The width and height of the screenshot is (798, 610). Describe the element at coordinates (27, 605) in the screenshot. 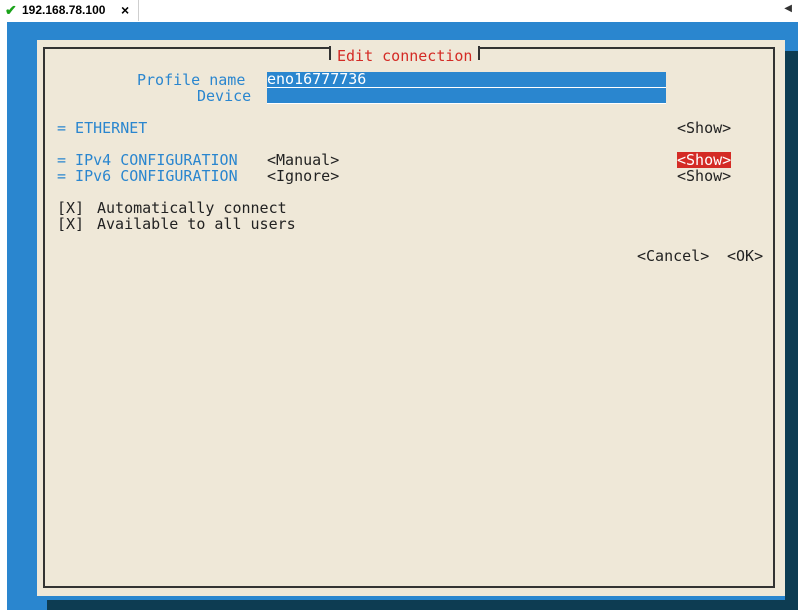

I see `terminal-bottom-blue` at that location.